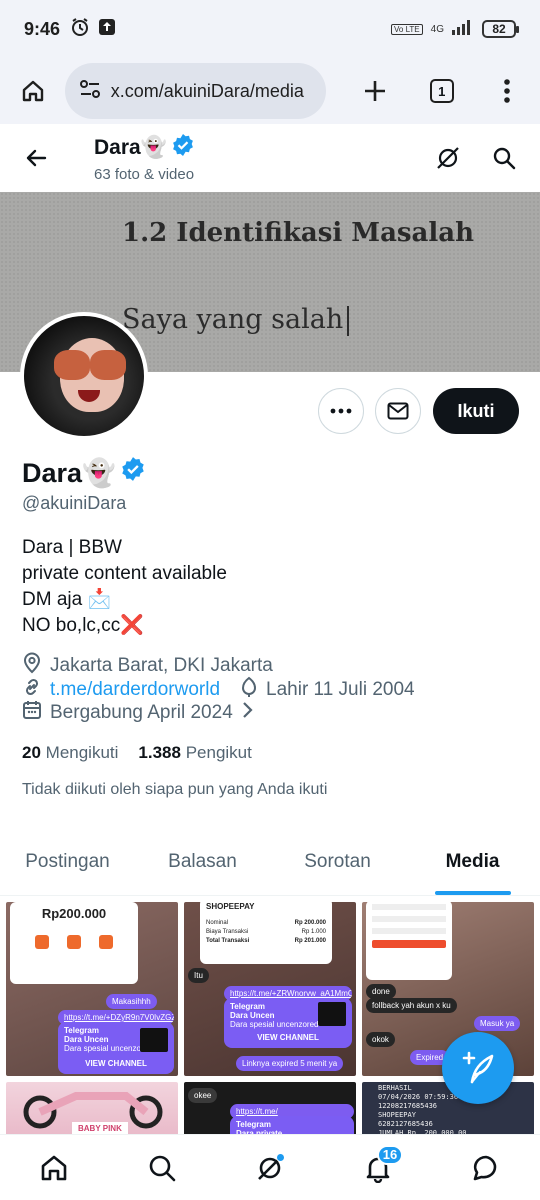  Describe the element at coordinates (280, 1157) in the screenshot. I see `new-indicator-dot` at that location.